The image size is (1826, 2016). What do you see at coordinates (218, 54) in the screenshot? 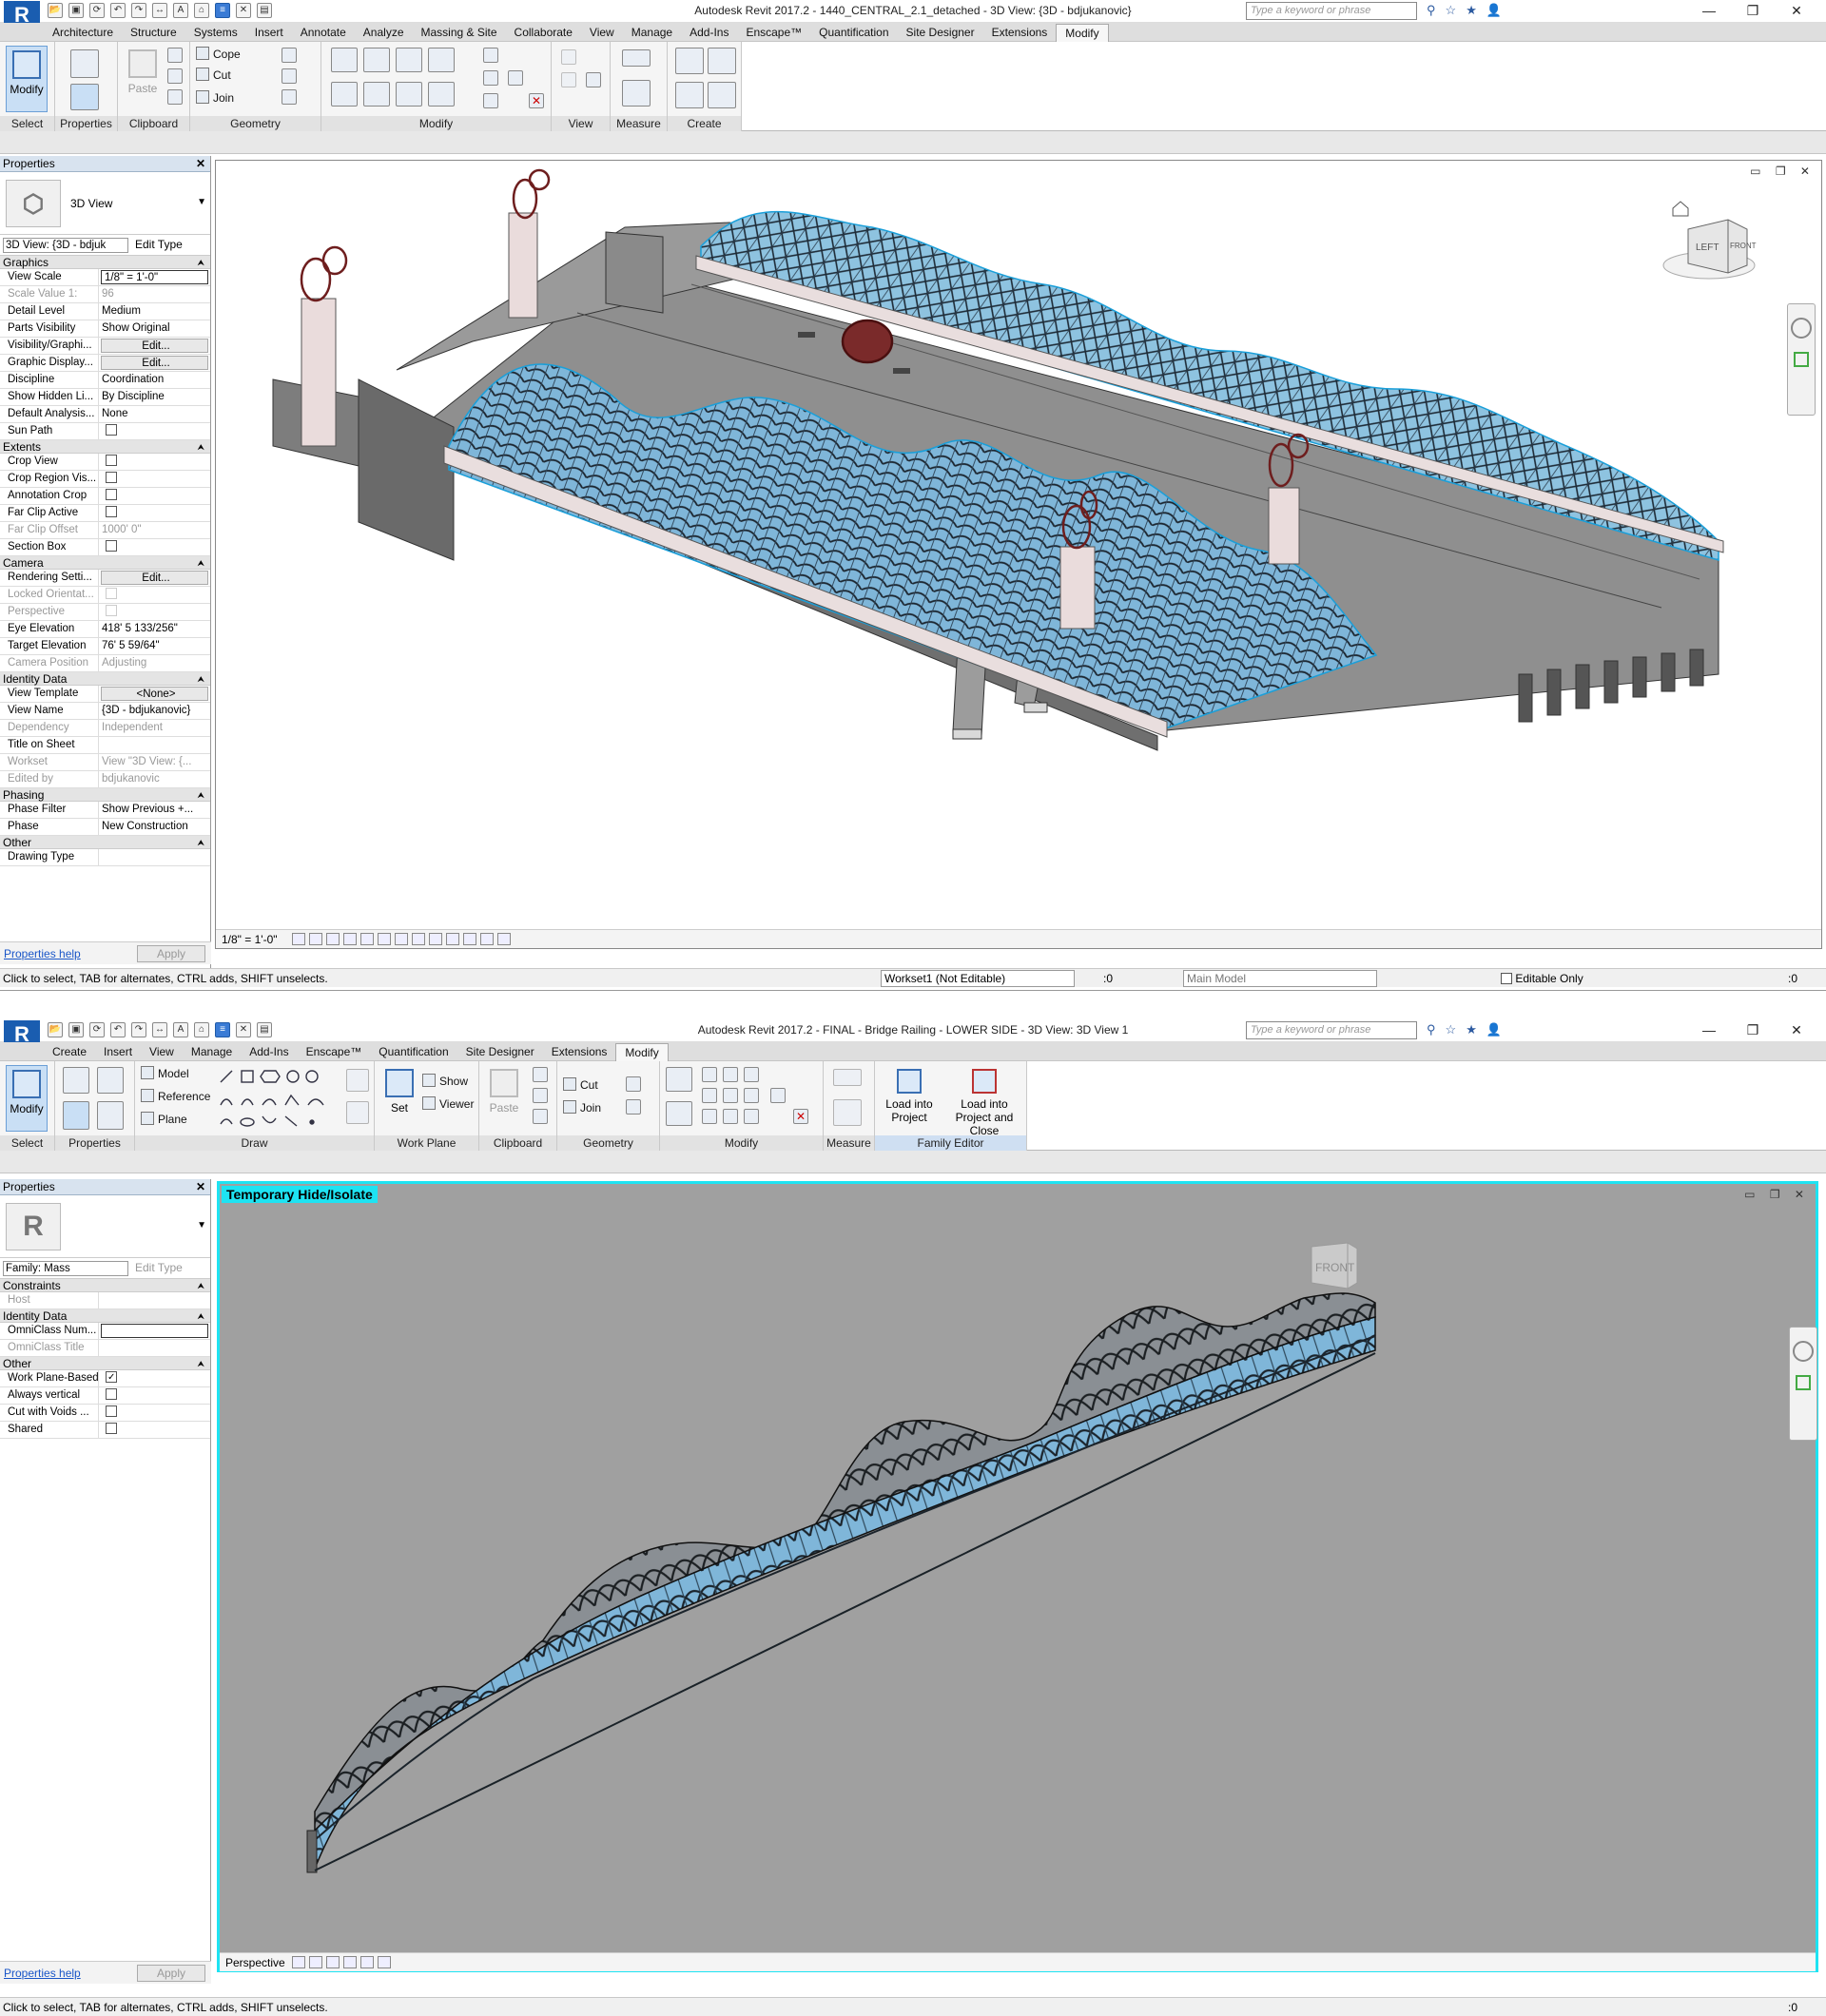
I see `cope-button: Cope` at bounding box center [218, 54].